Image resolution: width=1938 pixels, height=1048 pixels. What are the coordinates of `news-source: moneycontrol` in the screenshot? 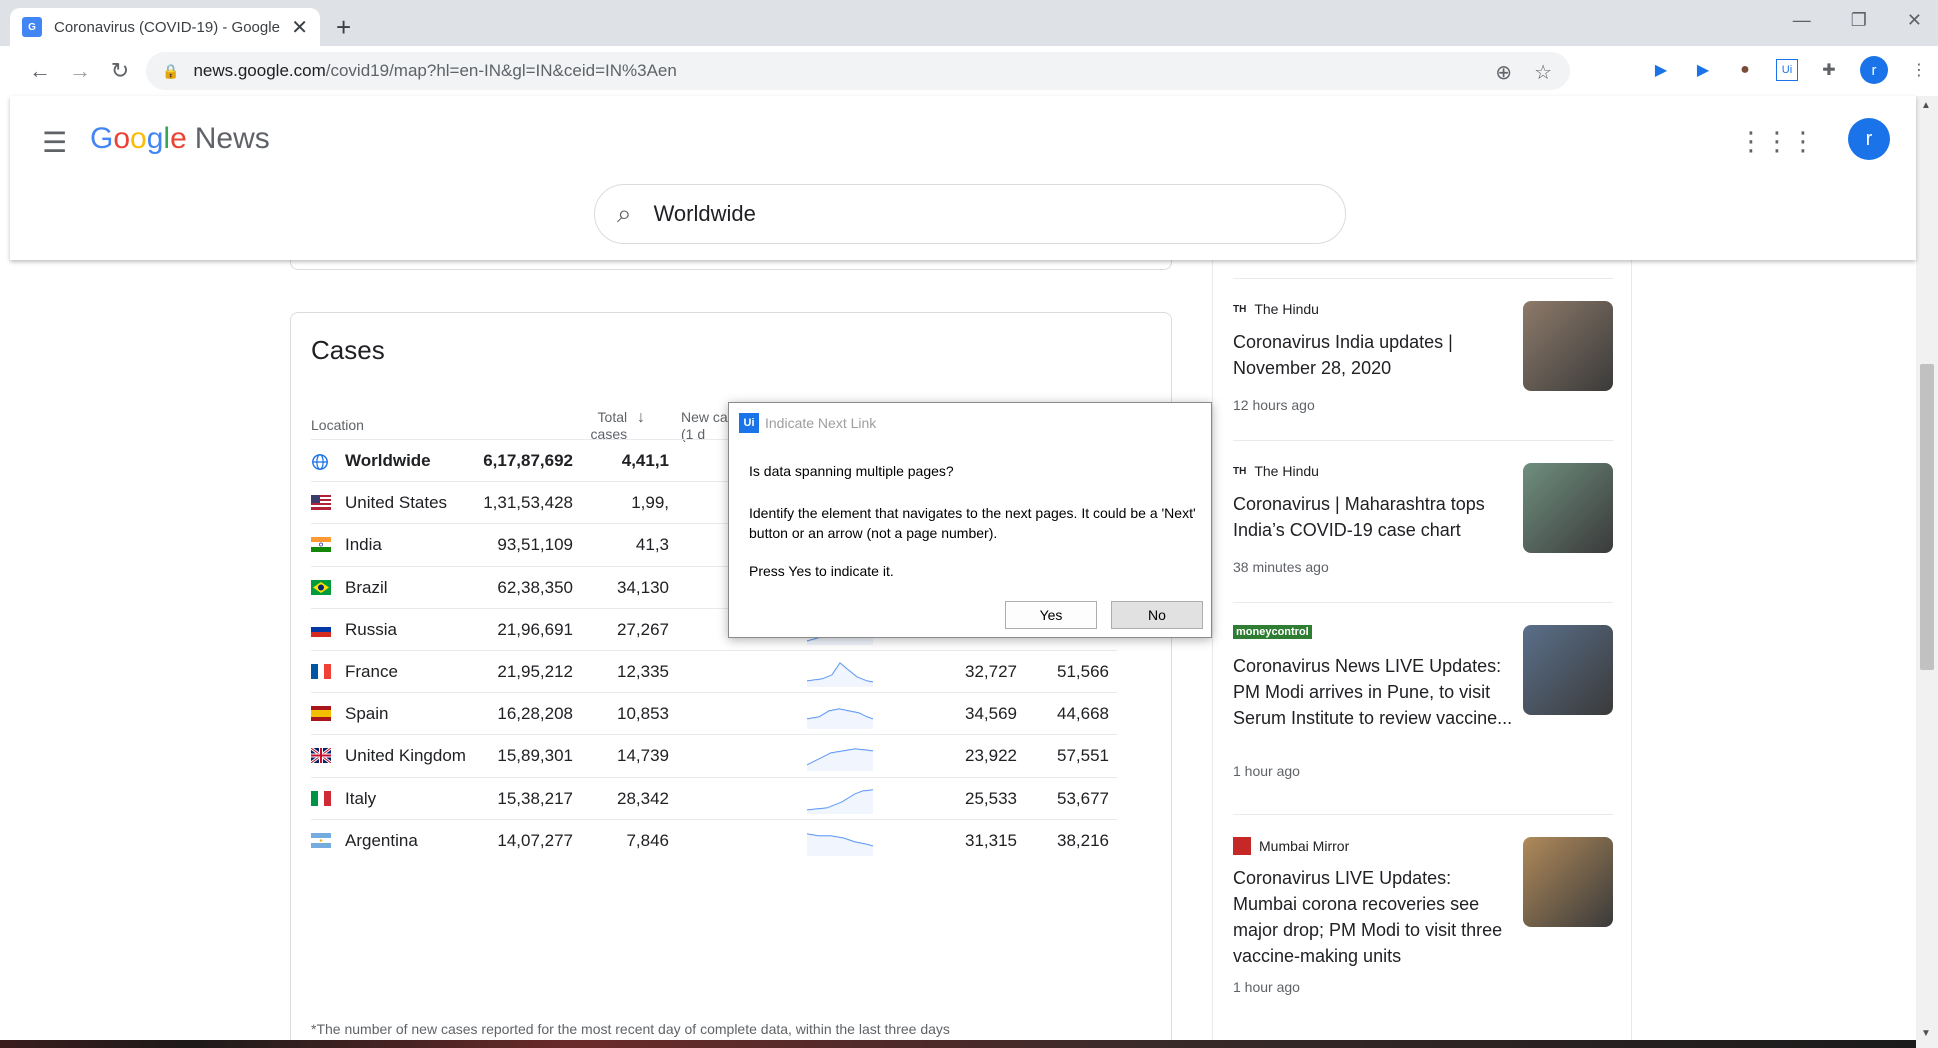 It's located at (1272, 632).